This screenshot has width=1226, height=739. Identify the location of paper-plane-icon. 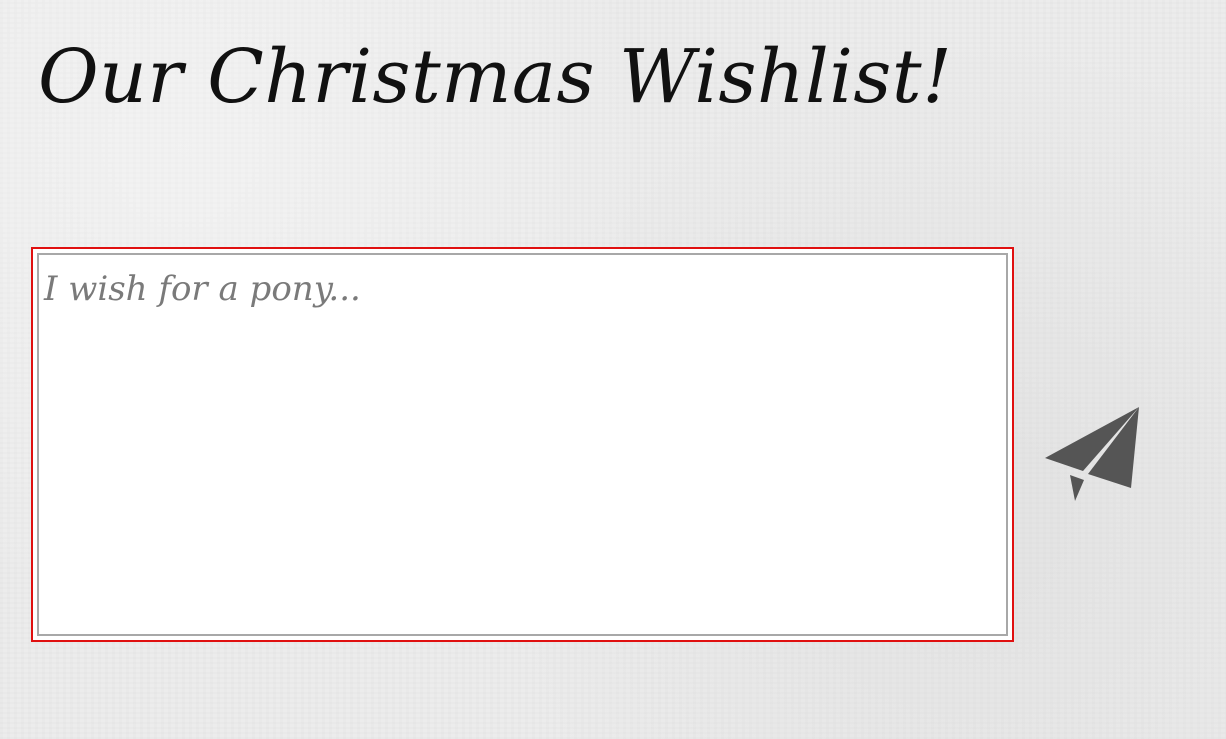
(1092, 454).